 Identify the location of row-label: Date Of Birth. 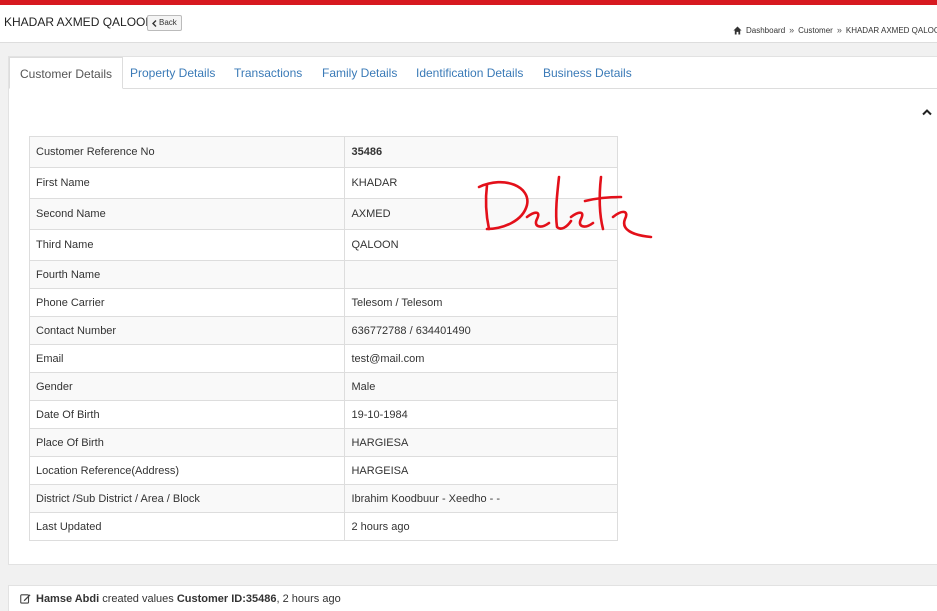
(187, 414).